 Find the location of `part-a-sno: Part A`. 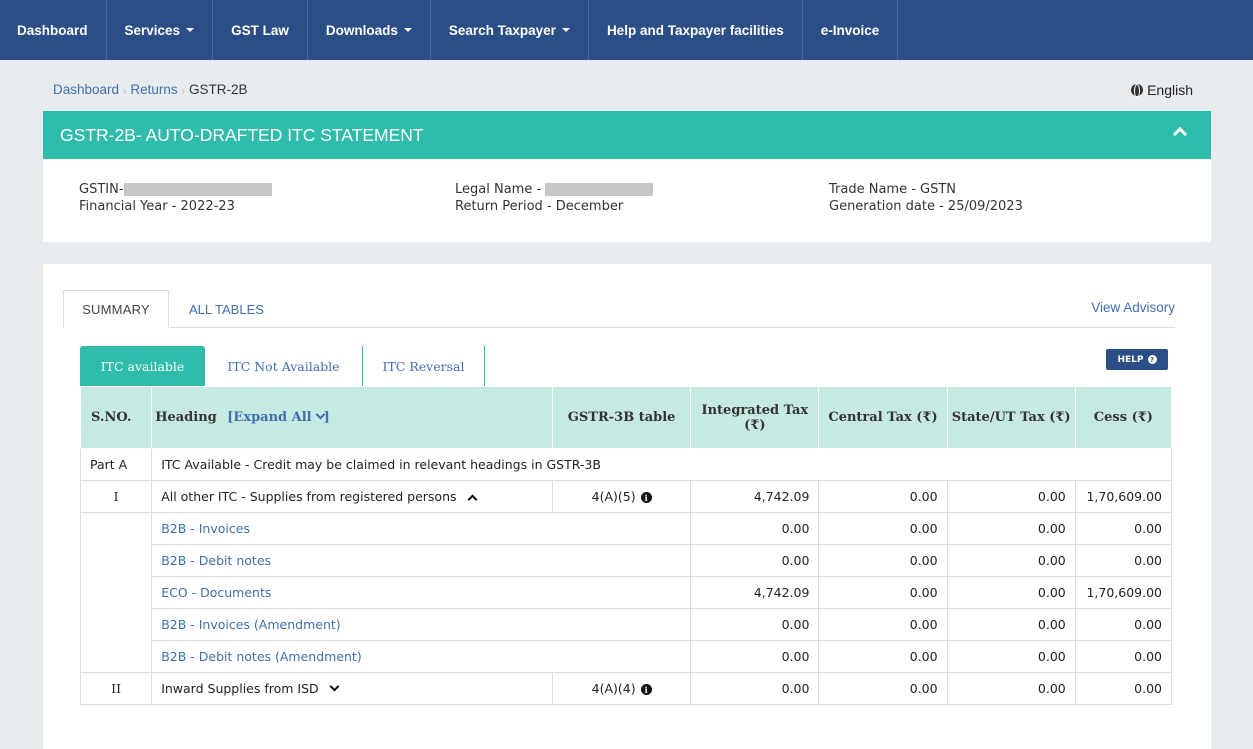

part-a-sno: Part A is located at coordinates (116, 464).